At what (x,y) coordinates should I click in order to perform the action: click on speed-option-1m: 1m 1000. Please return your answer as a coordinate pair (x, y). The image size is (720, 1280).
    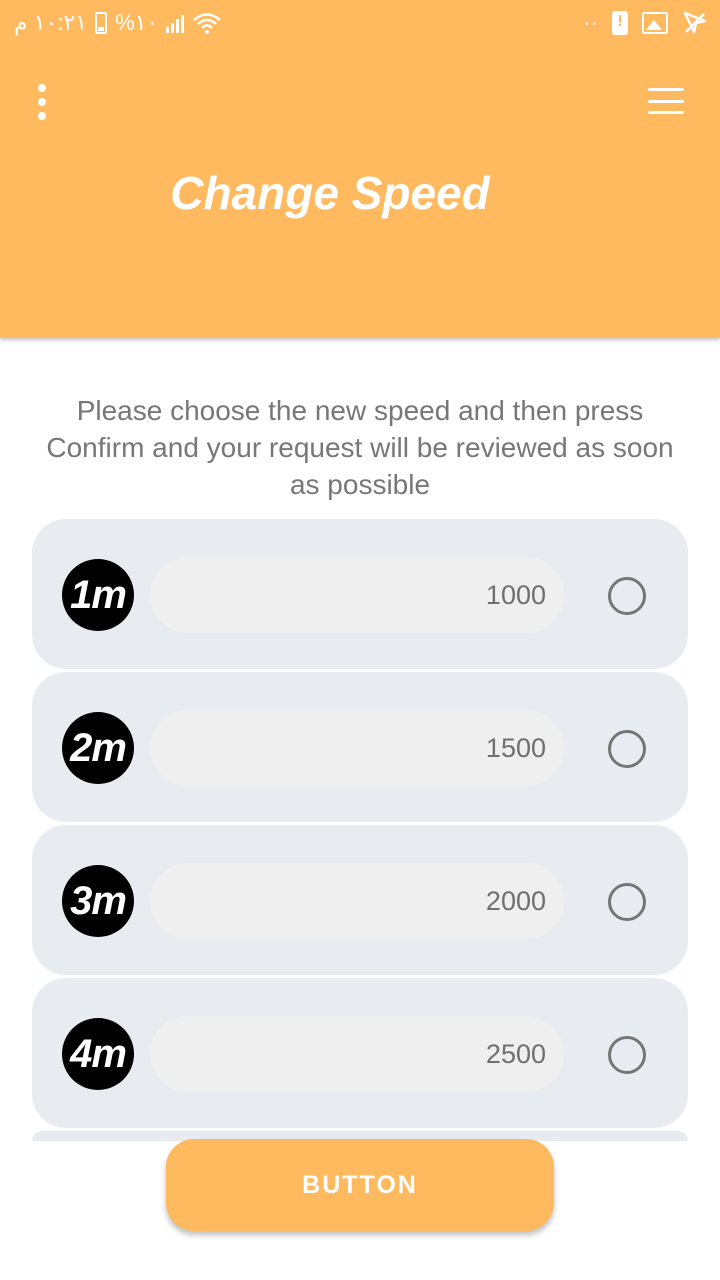
    Looking at the image, I should click on (360, 594).